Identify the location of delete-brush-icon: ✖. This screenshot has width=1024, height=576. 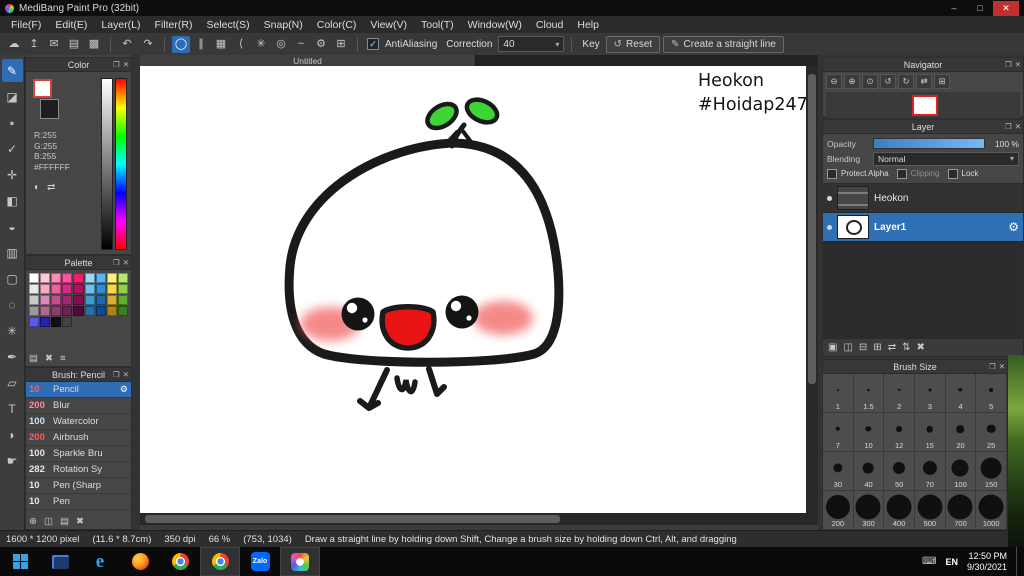
(80, 521).